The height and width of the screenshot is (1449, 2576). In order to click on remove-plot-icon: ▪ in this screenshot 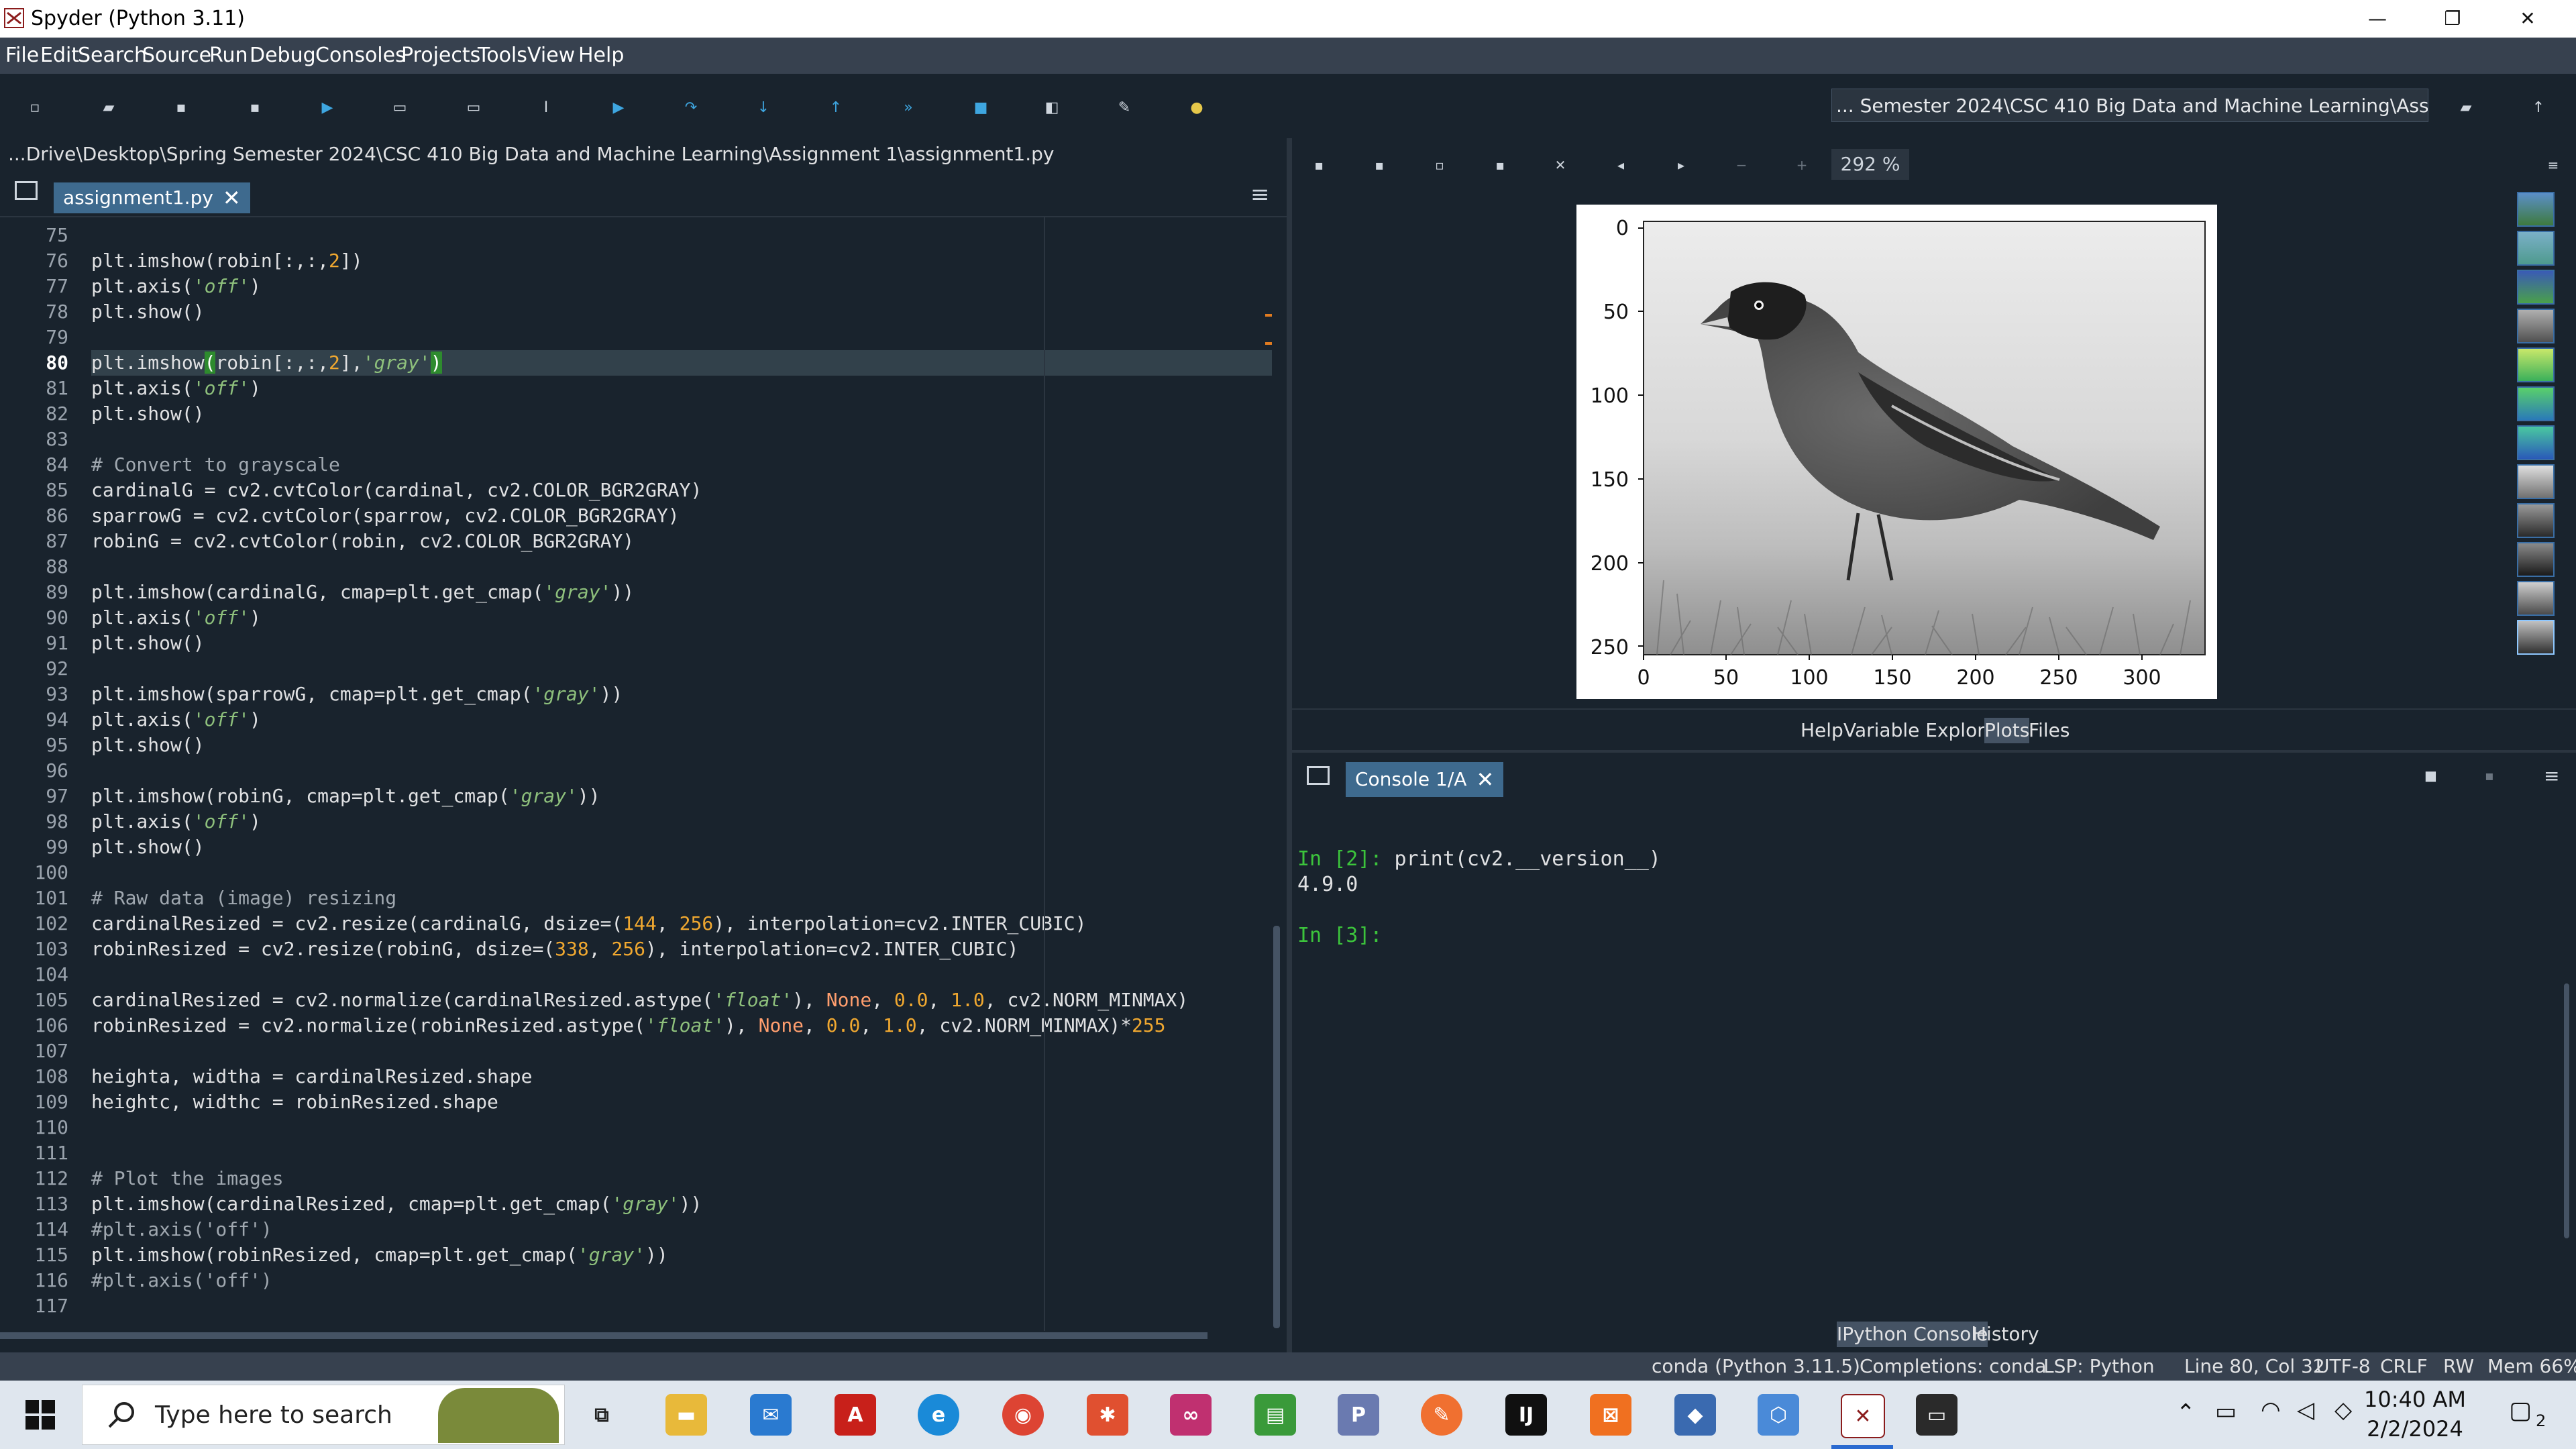, I will do `click(1500, 165)`.